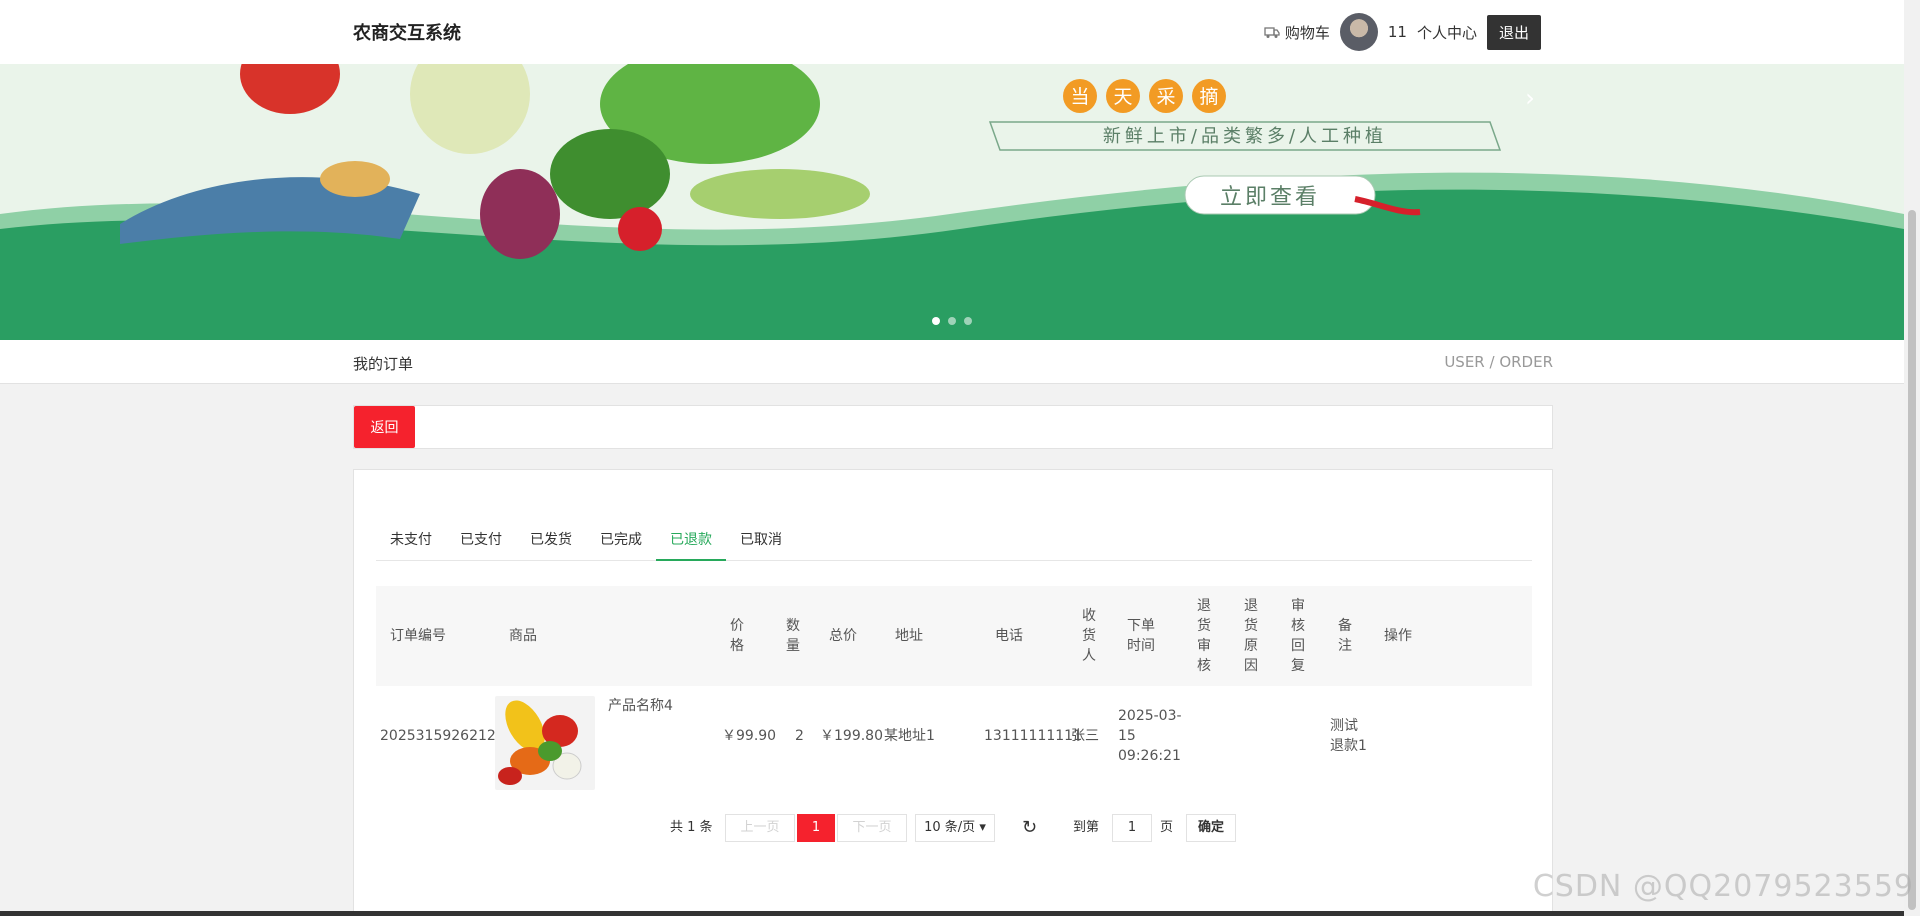  Describe the element at coordinates (909, 736) in the screenshot. I see `cell-address: 某地址1` at that location.